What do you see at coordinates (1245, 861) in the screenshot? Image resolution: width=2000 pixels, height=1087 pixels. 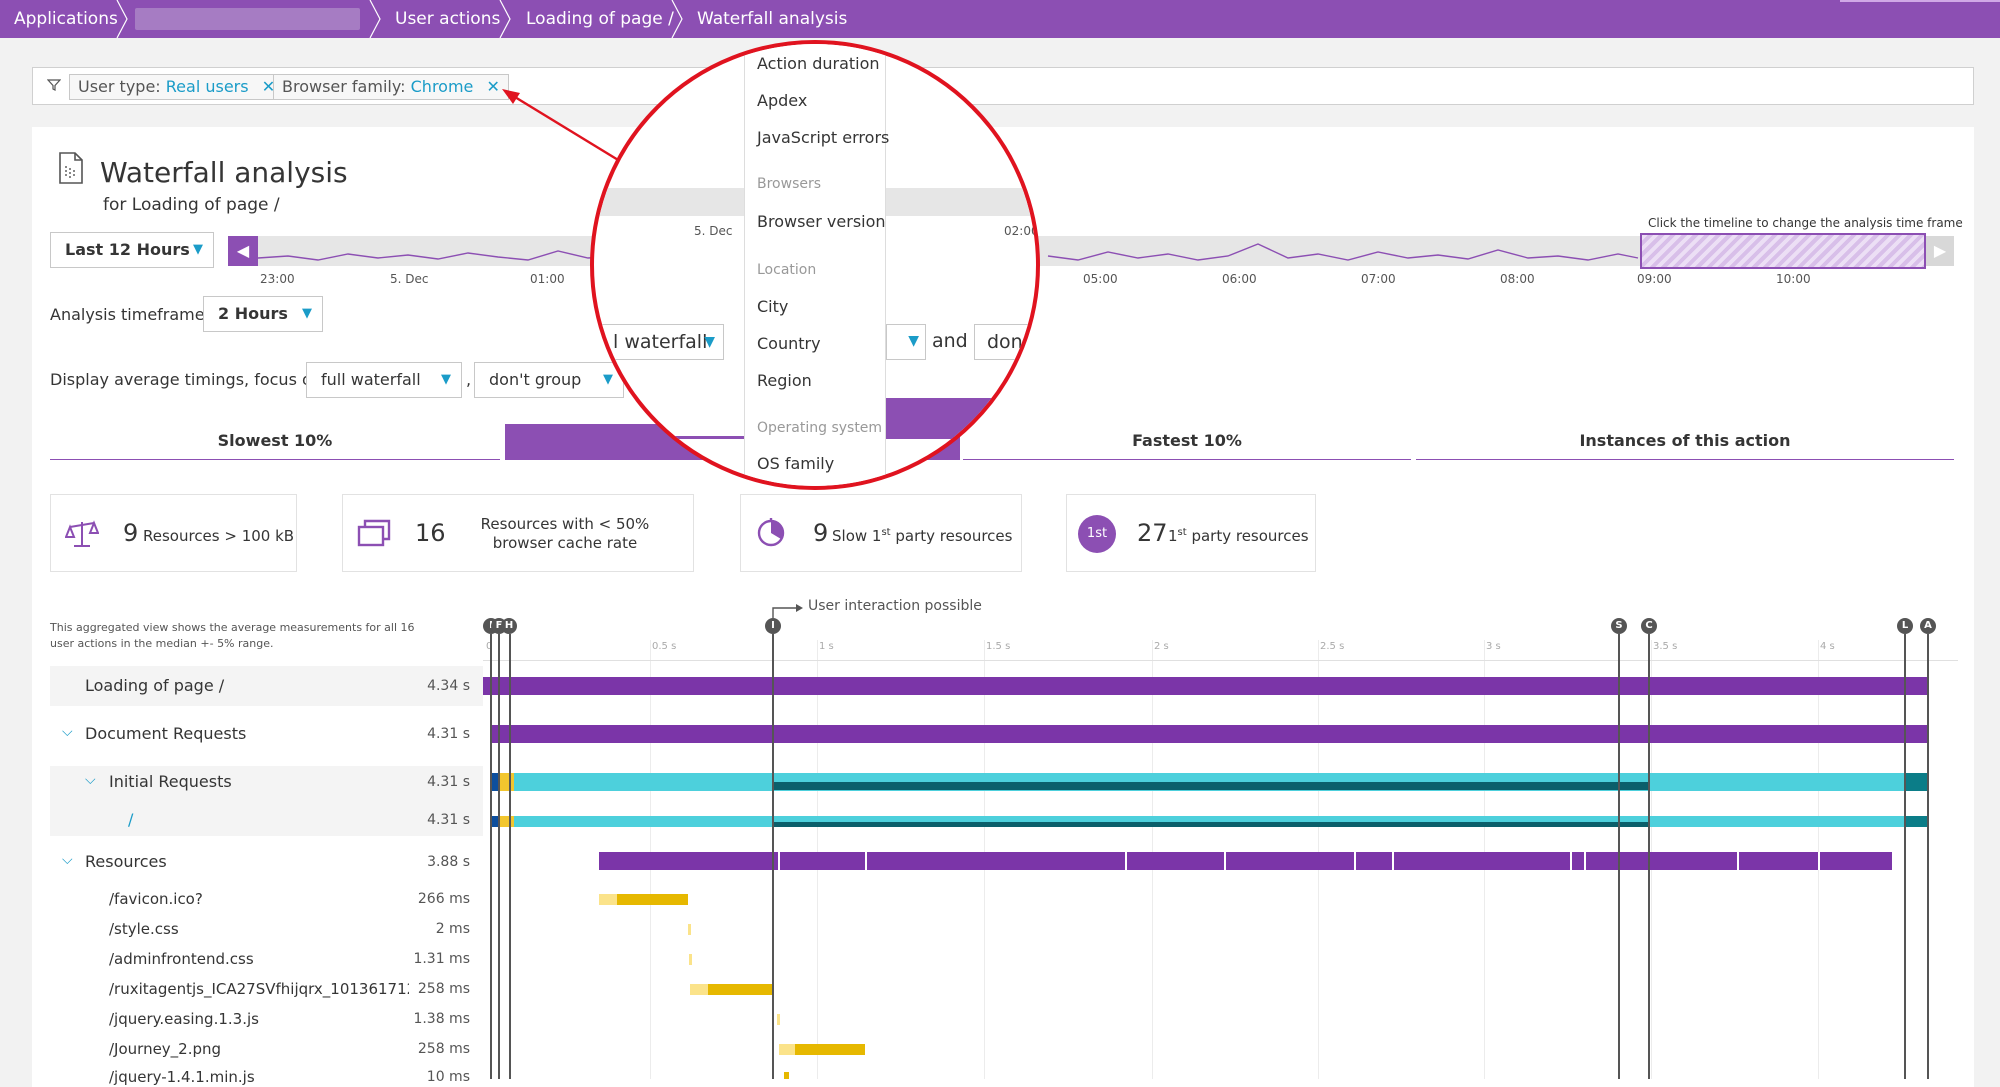 I see `bar-resources` at bounding box center [1245, 861].